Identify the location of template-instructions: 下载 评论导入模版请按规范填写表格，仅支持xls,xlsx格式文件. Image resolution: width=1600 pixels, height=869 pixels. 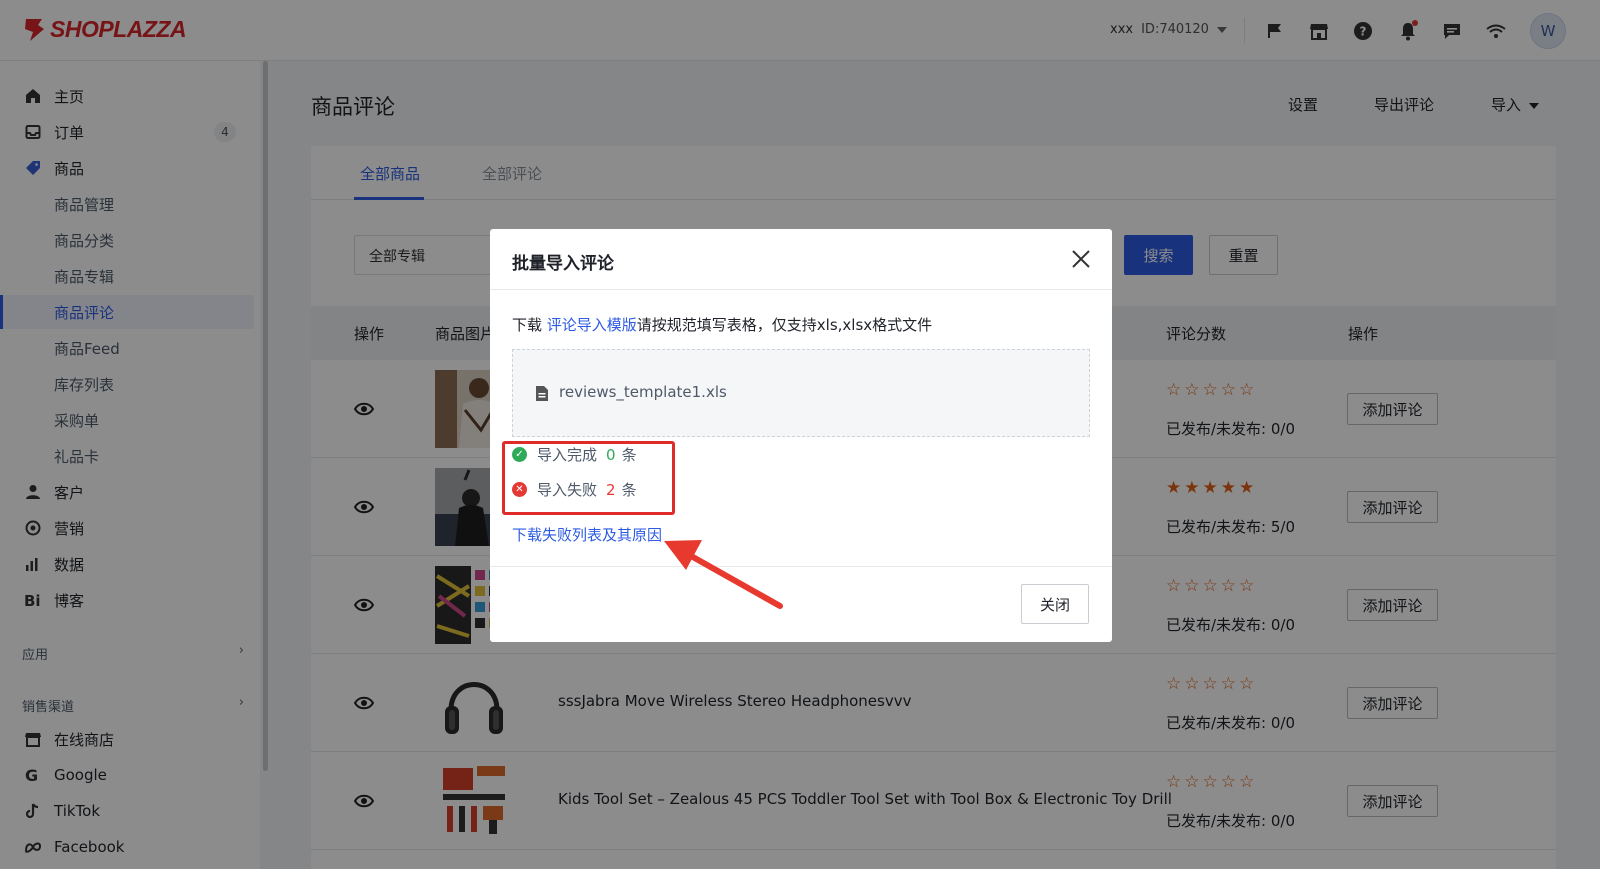
(722, 324).